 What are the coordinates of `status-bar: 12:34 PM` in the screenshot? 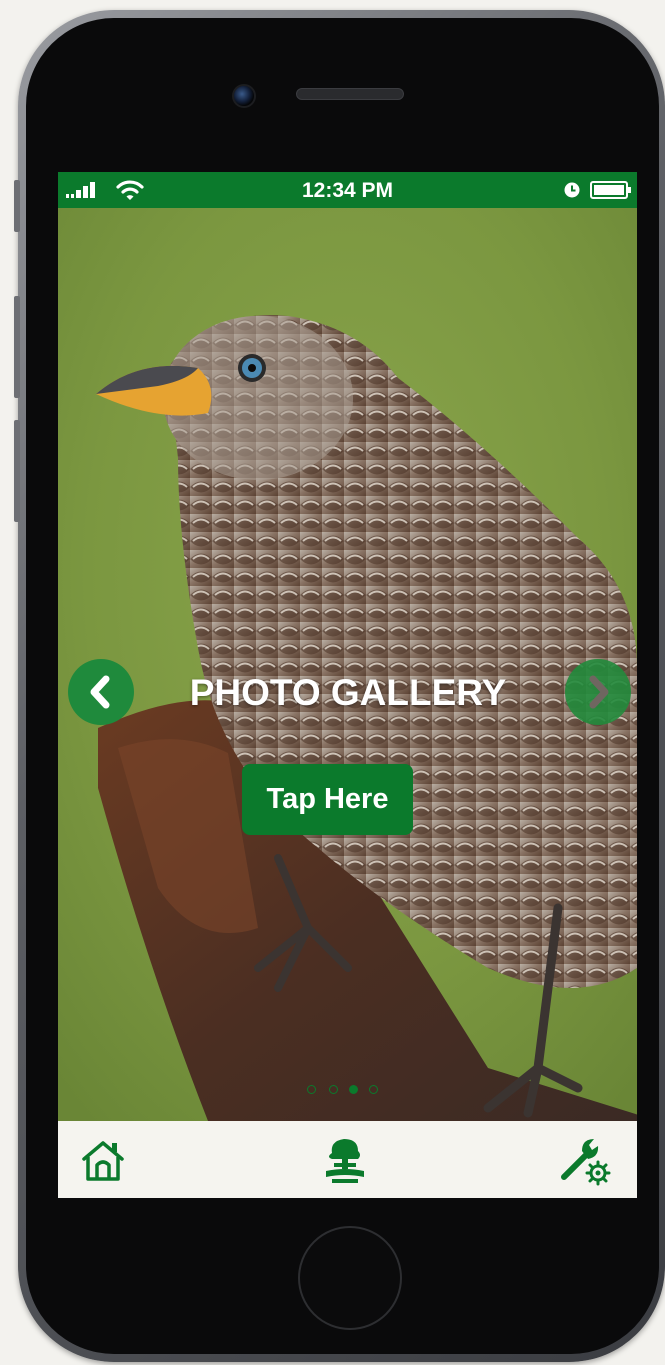 It's located at (347, 190).